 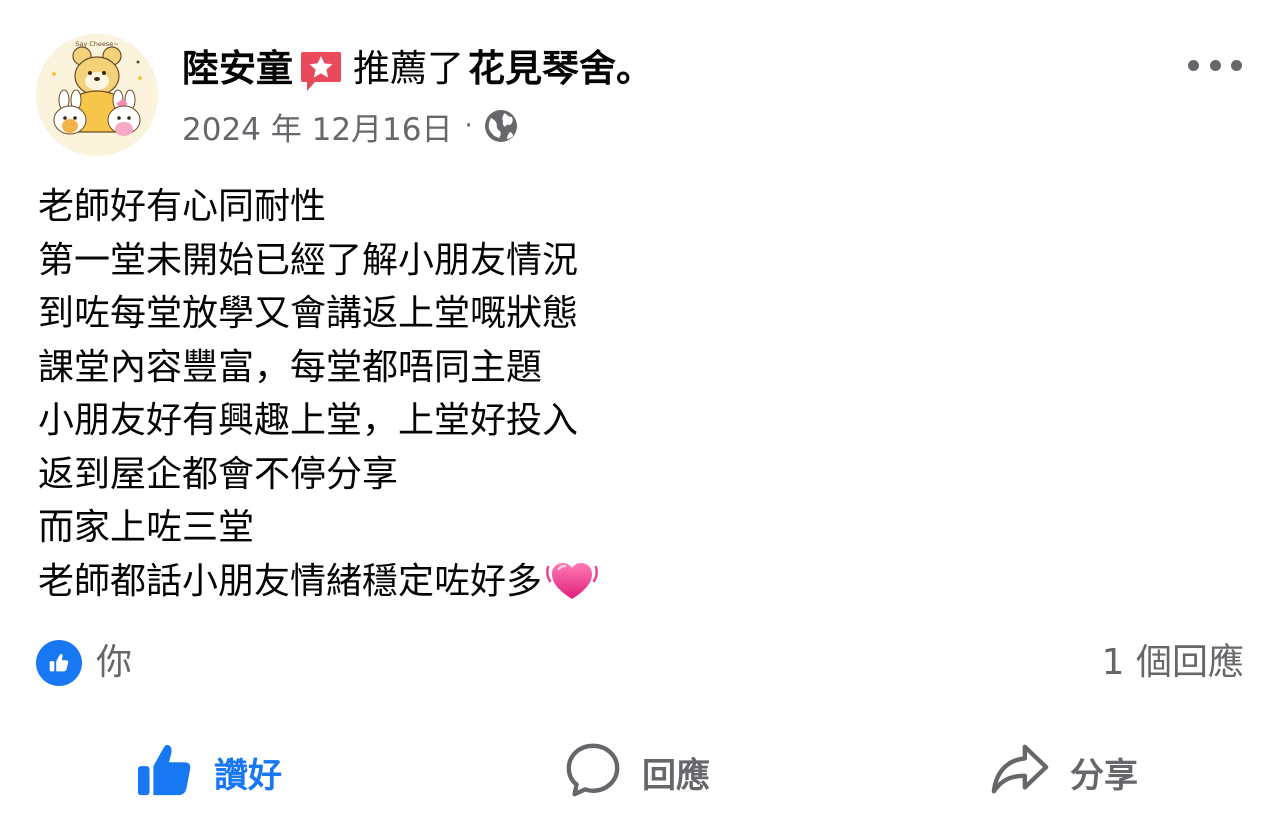 I want to click on globe-icon, so click(x=501, y=126).